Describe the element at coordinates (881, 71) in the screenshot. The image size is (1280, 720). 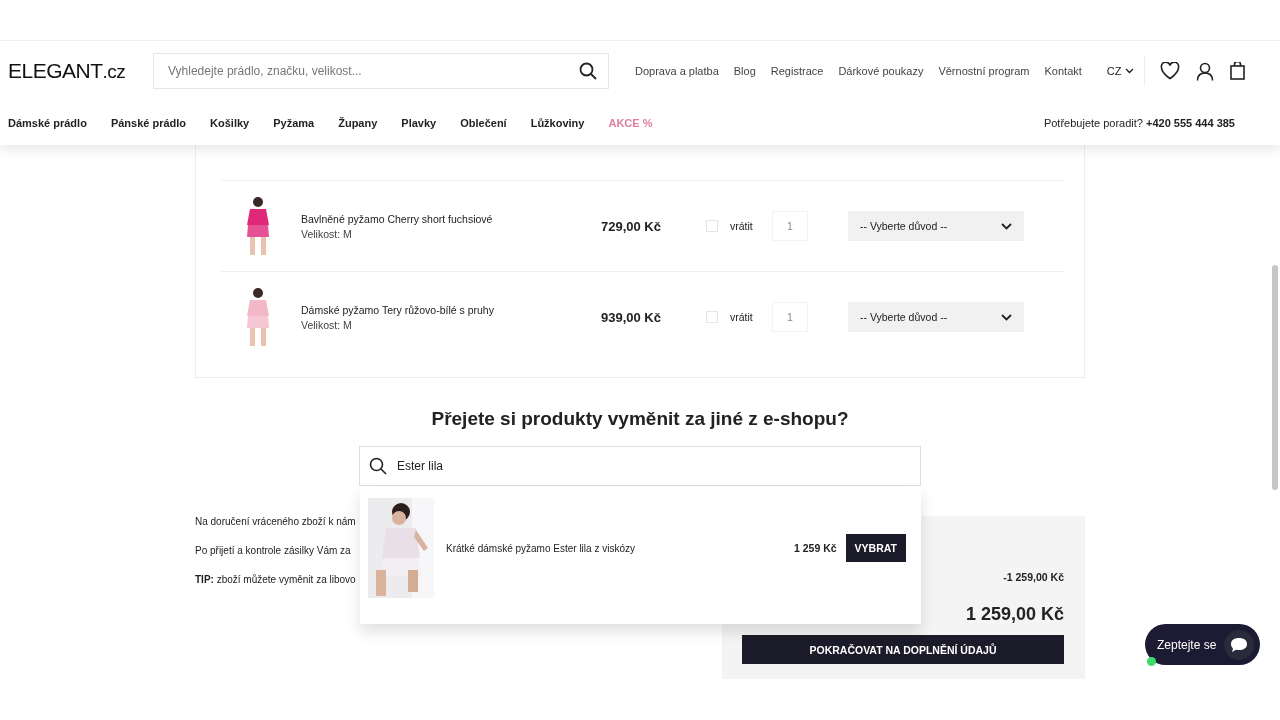
I see `header-link: Dárkové poukazy` at that location.